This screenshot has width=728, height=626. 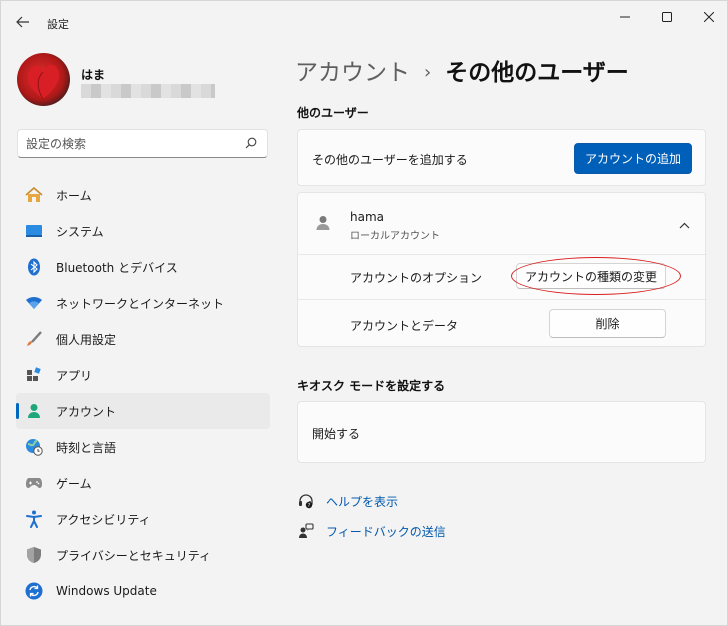 What do you see at coordinates (106, 591) in the screenshot?
I see `sidebar-item-label: Windows Update` at bounding box center [106, 591].